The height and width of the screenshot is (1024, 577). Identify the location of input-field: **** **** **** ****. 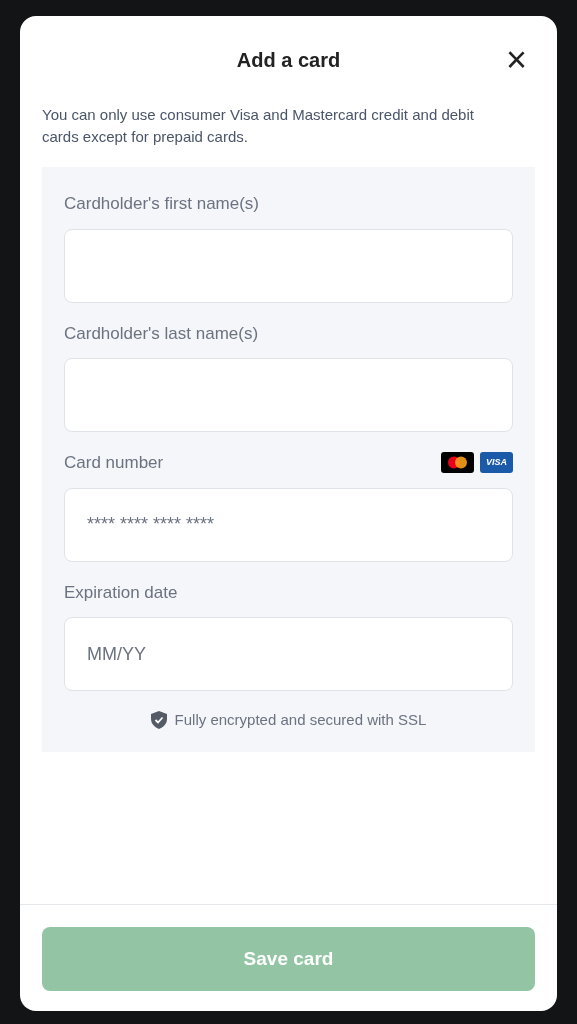
(288, 524).